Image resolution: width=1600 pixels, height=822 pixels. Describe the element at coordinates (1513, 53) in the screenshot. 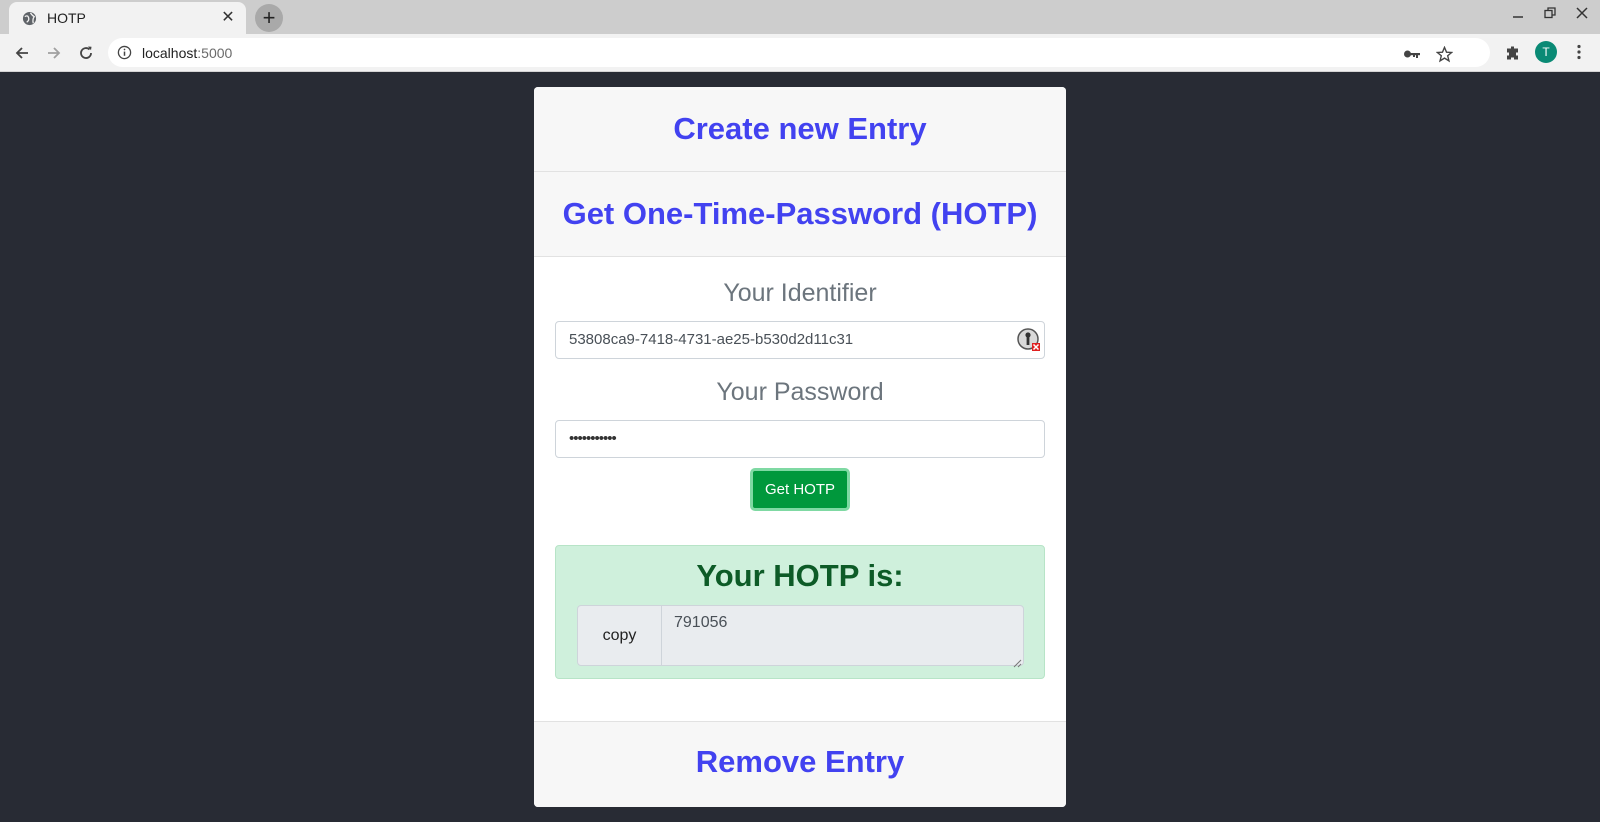

I see `extensions-icon` at that location.